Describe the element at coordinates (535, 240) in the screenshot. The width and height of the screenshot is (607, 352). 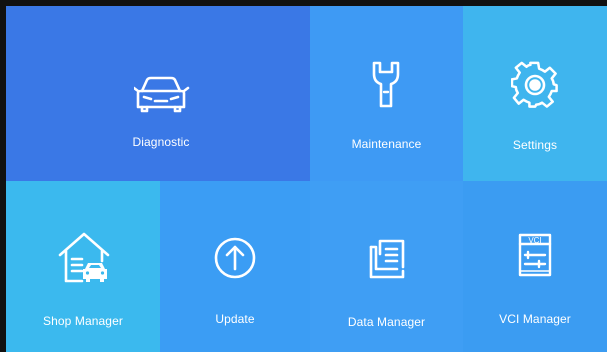
I see `vci-device-text: VCI` at that location.